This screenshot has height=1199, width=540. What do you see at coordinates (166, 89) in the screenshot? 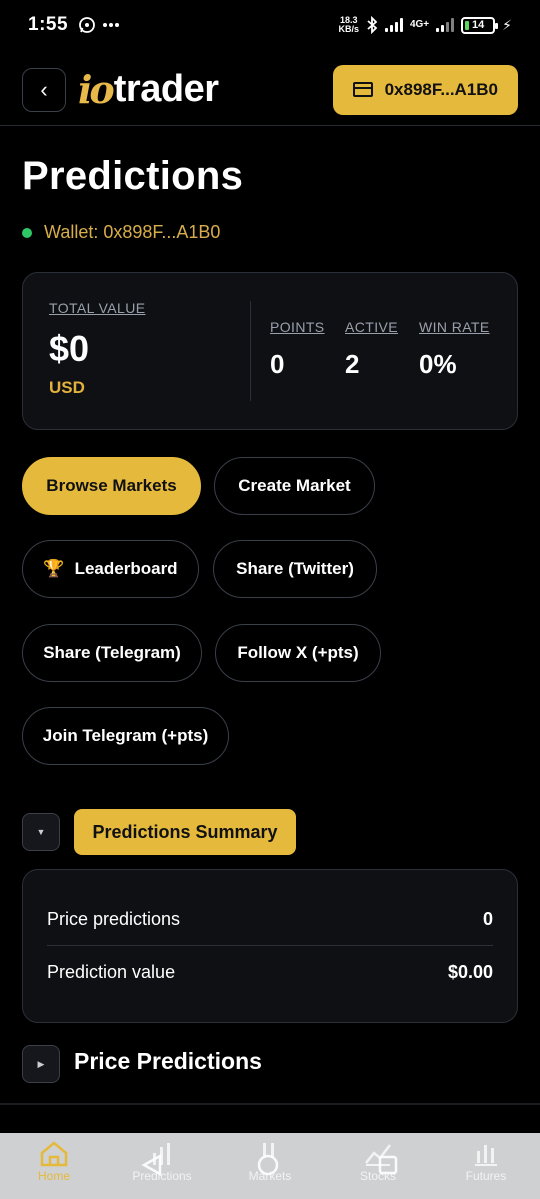
I see `logo-text: trader` at bounding box center [166, 89].